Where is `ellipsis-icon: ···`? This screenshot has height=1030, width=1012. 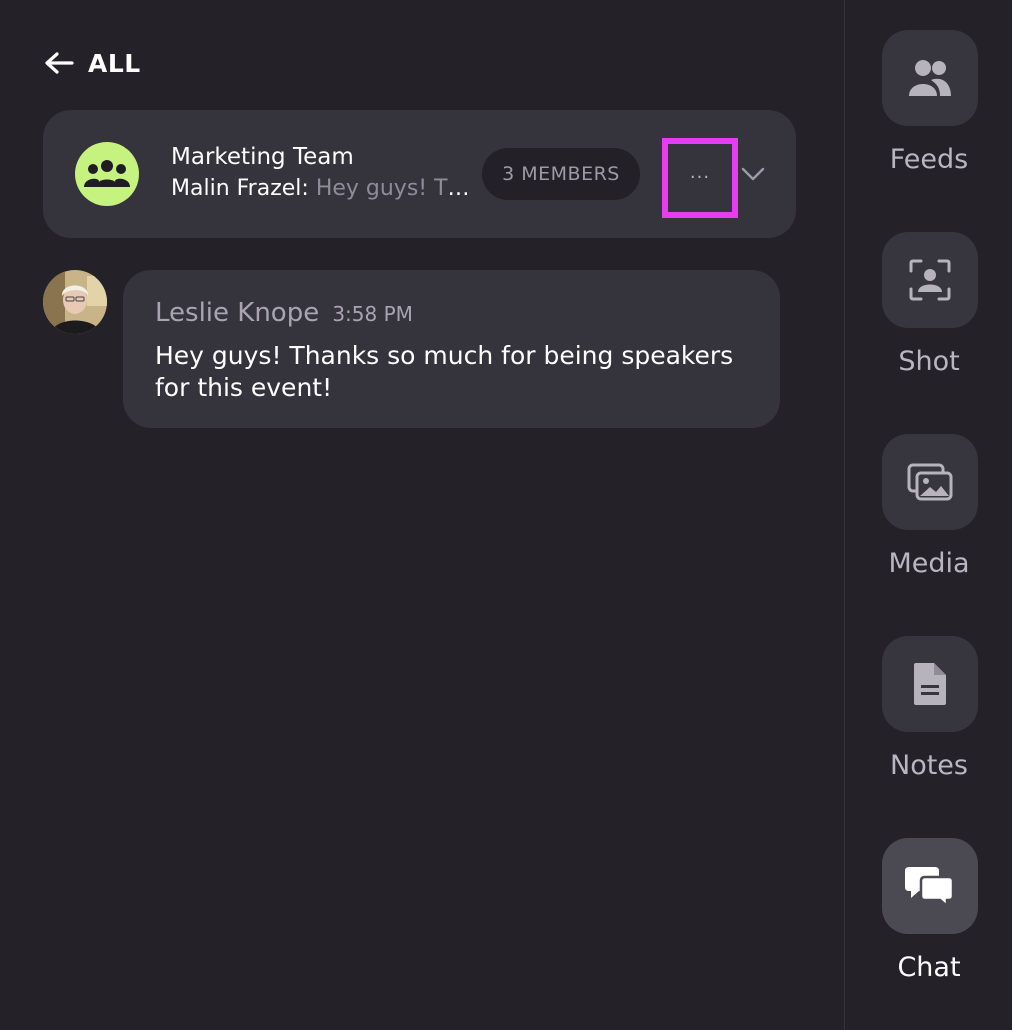 ellipsis-icon: ··· is located at coordinates (700, 177).